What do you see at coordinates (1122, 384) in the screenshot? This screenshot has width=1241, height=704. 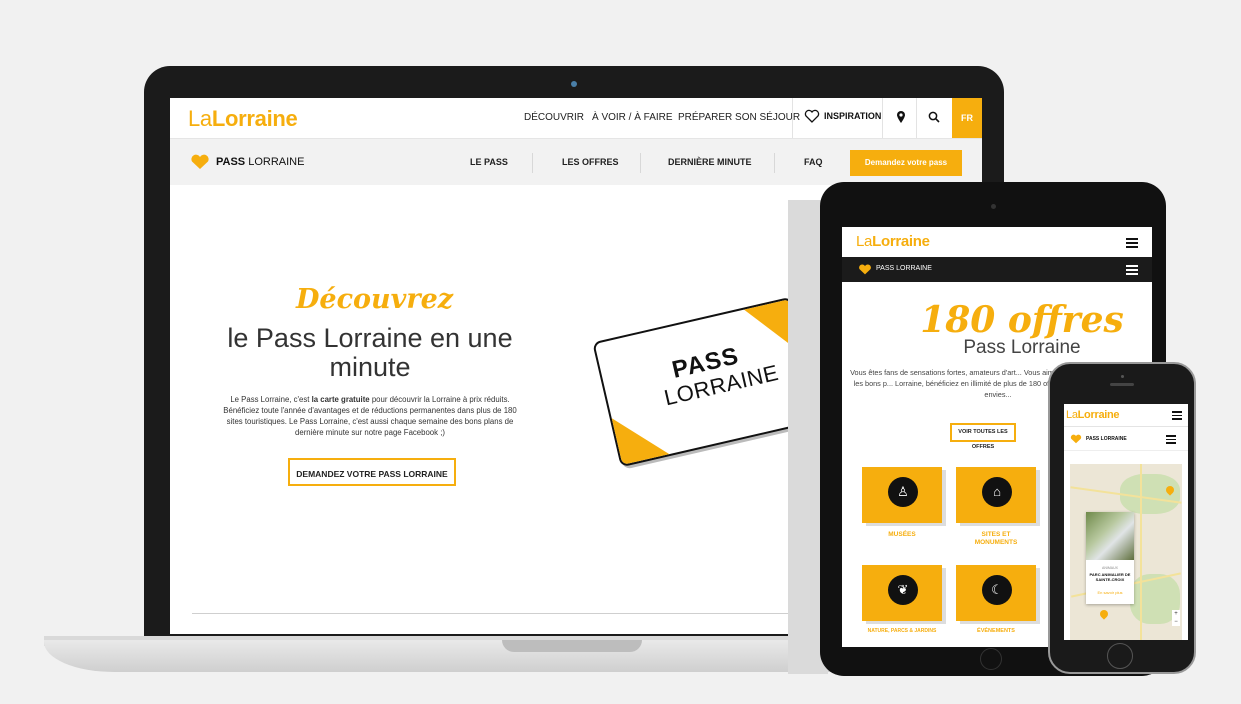 I see `phone-speaker` at bounding box center [1122, 384].